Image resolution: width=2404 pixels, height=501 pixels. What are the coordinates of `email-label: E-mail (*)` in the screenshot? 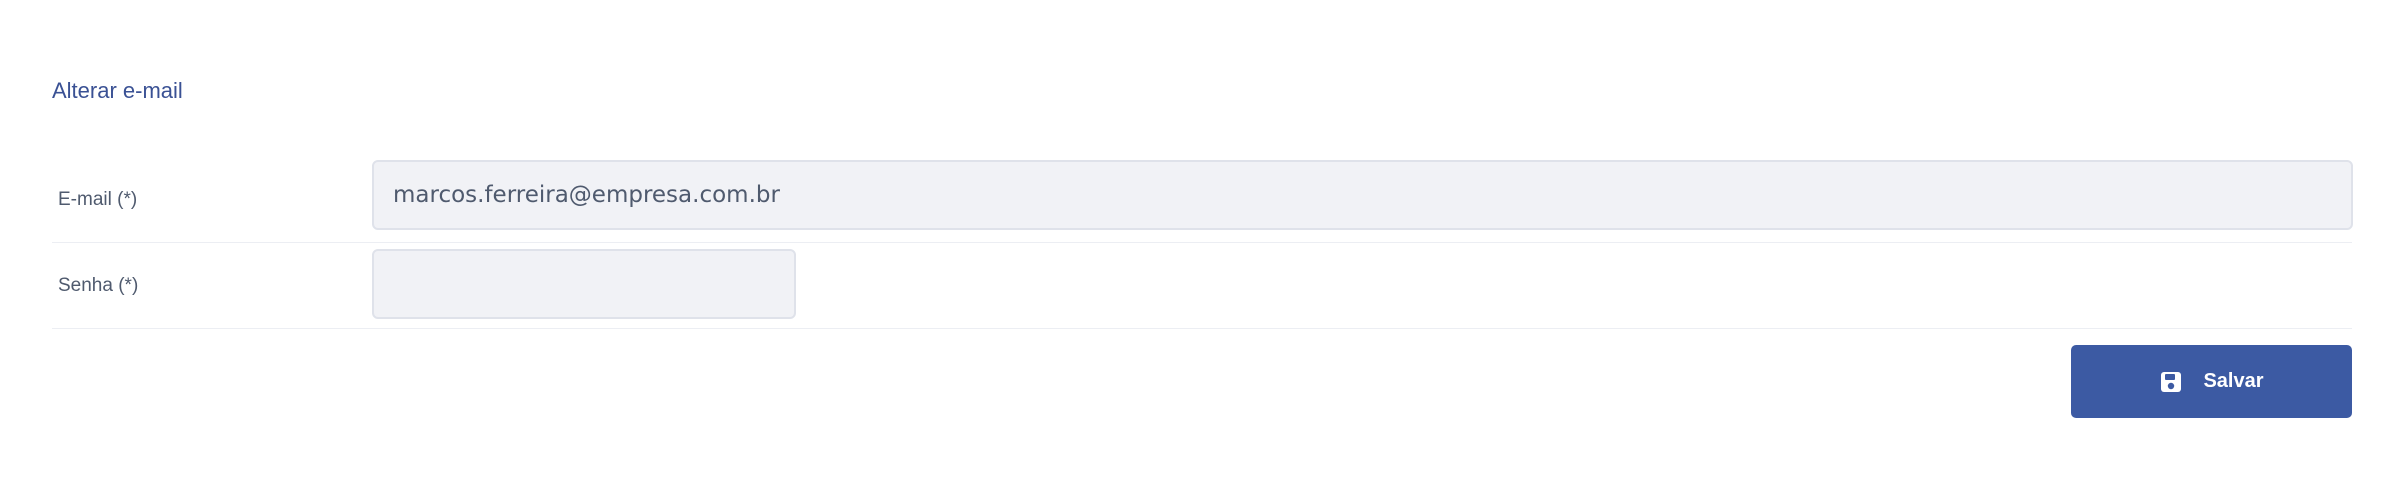 It's located at (98, 199).